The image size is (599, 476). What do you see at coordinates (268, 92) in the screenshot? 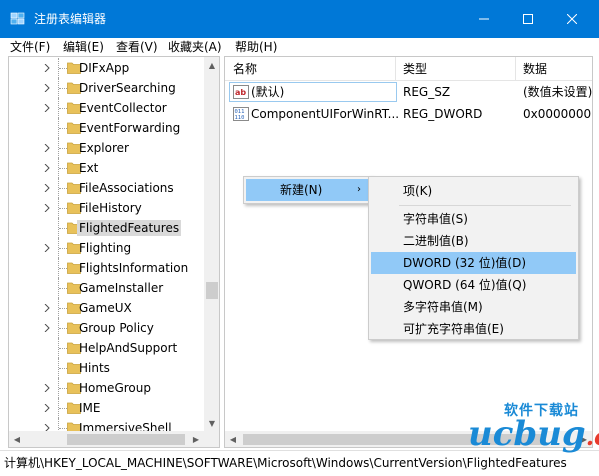
I see `value-name: (默认)` at bounding box center [268, 92].